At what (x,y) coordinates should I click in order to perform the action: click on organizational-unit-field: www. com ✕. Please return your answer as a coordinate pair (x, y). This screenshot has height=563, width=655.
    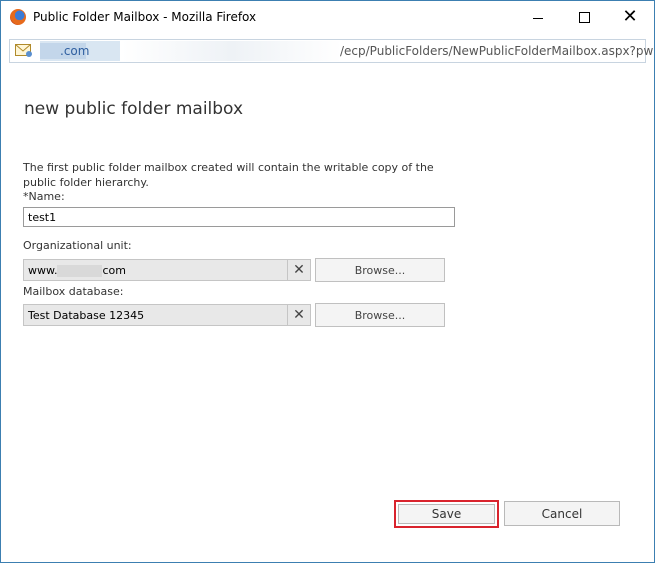
    Looking at the image, I should click on (167, 270).